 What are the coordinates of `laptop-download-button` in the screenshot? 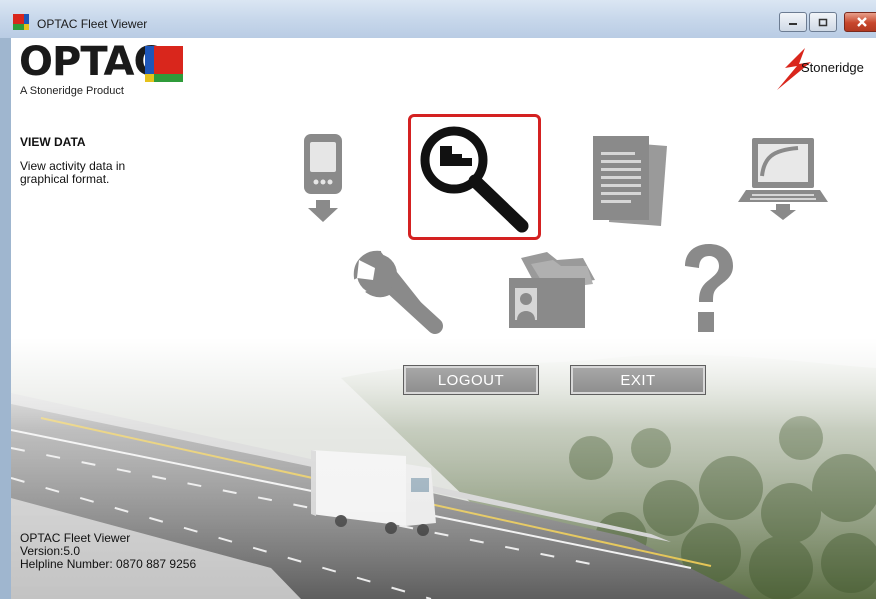 It's located at (783, 179).